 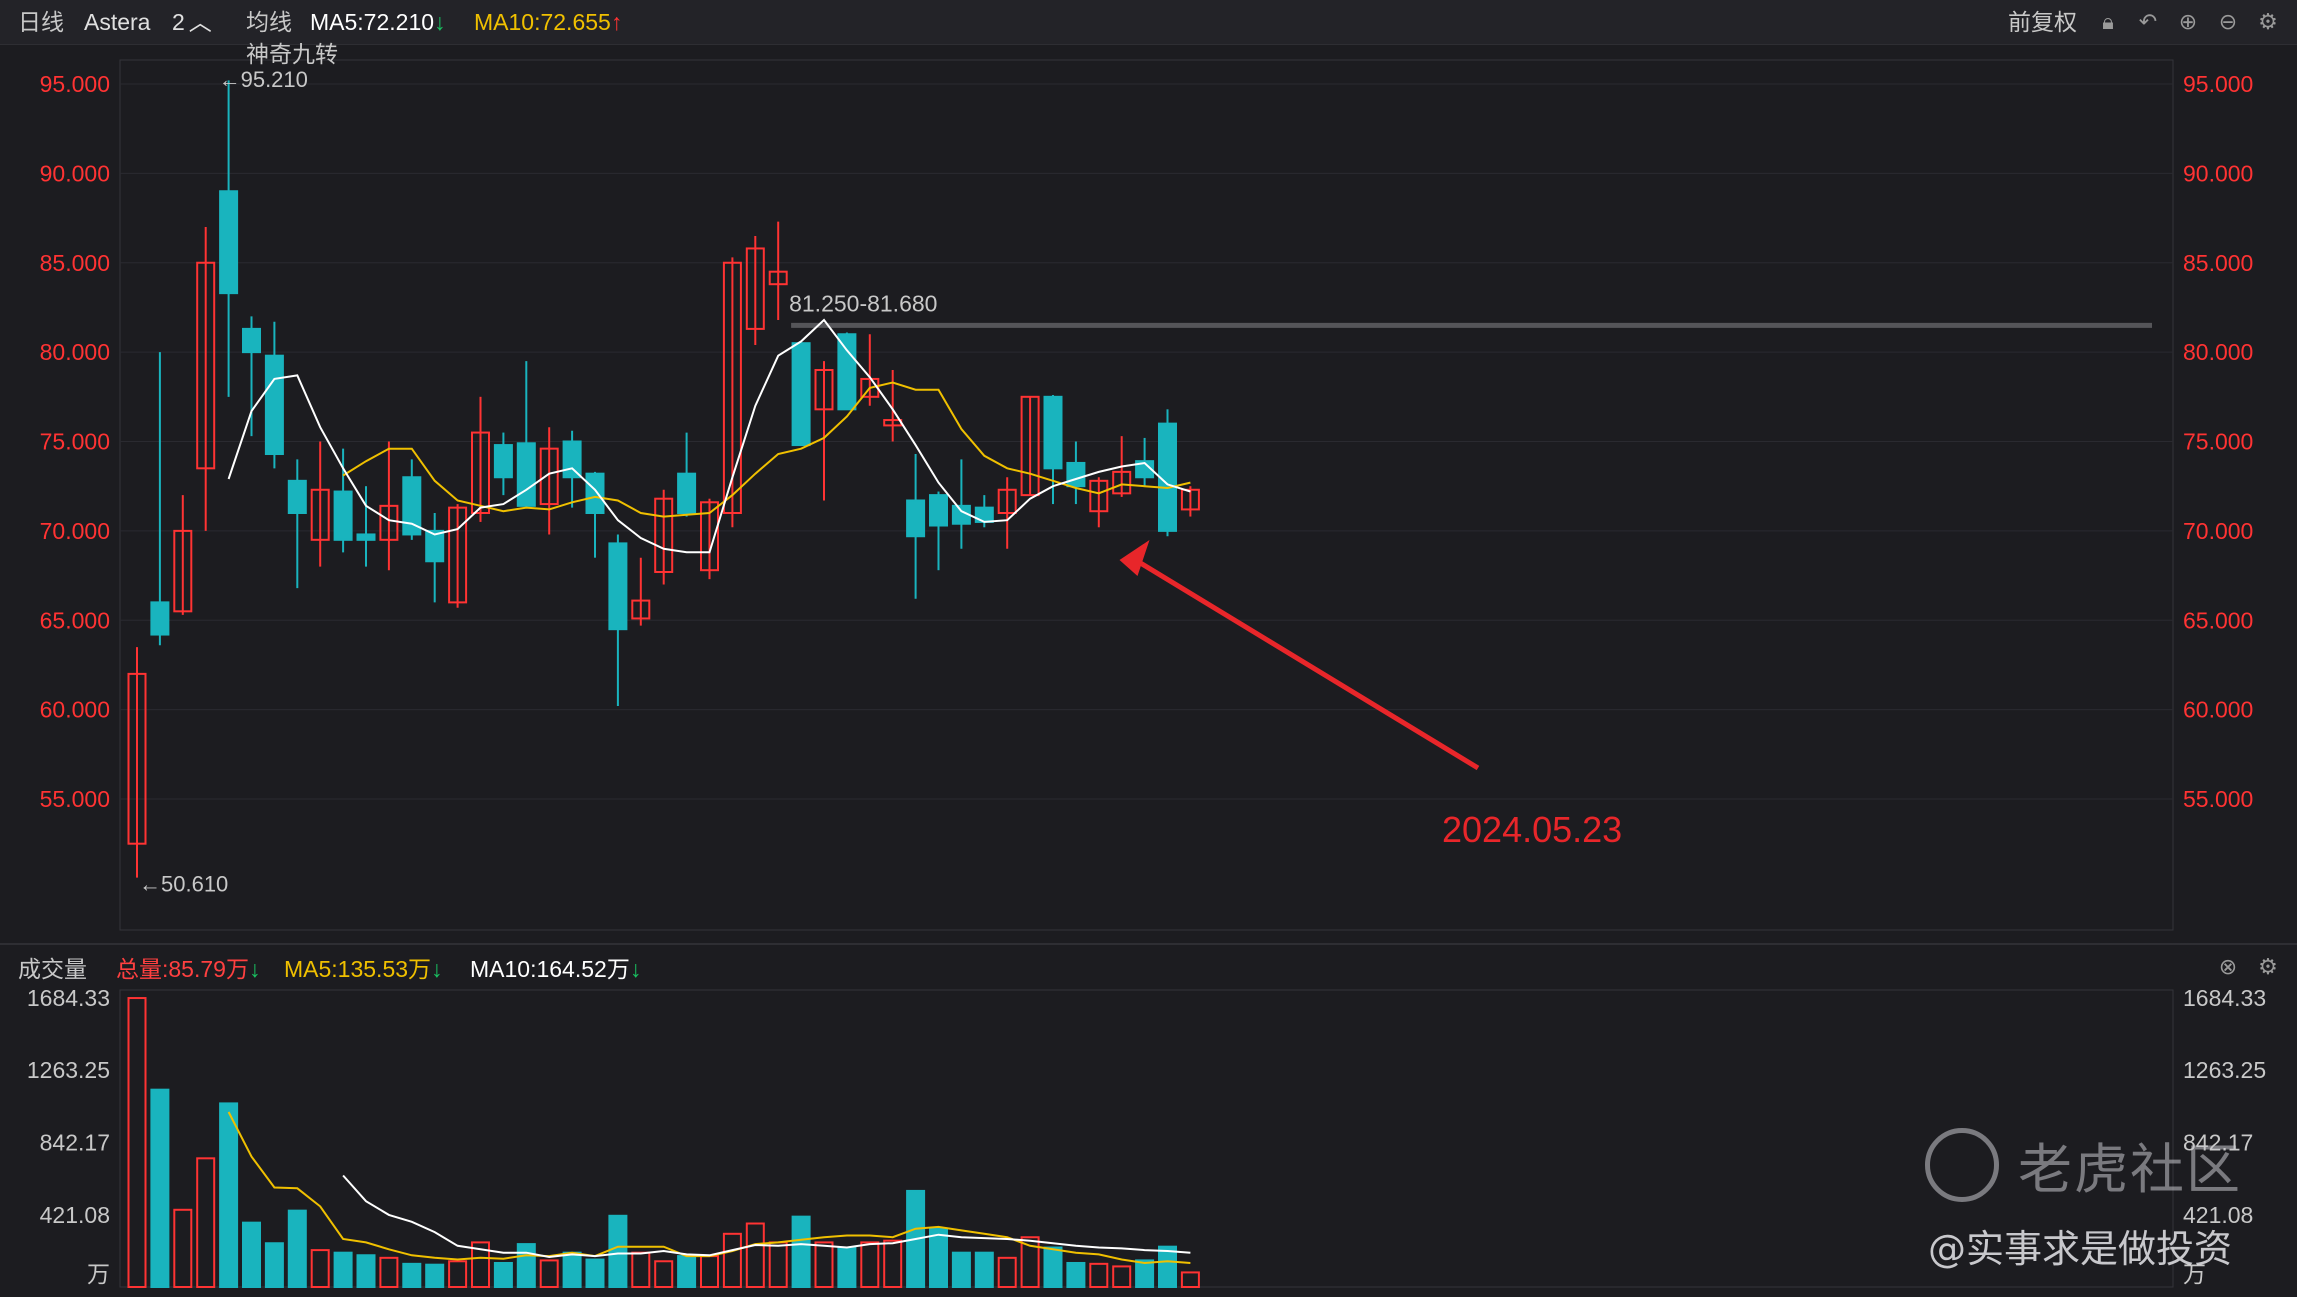 What do you see at coordinates (2268, 22) in the screenshot?
I see `settings-icon: ⚙` at bounding box center [2268, 22].